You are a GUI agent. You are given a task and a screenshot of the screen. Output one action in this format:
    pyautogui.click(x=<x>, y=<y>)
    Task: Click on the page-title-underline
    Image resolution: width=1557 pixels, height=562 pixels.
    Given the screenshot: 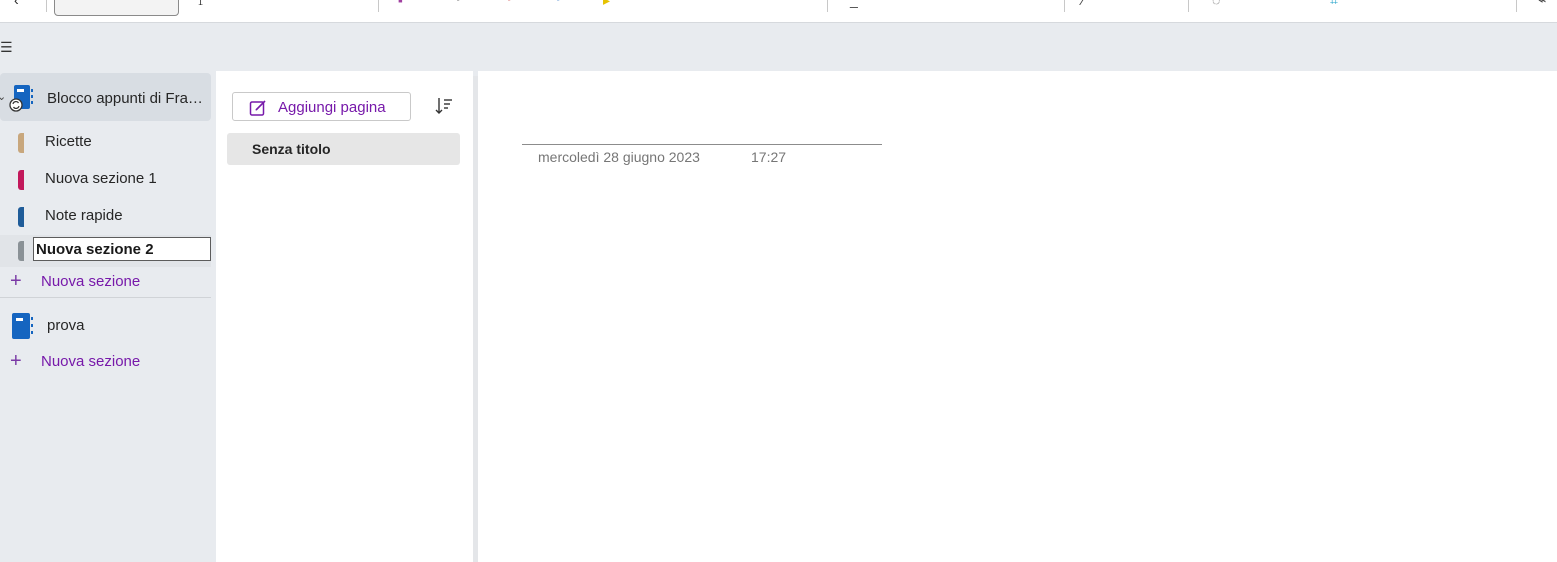 What is the action you would take?
    pyautogui.click(x=702, y=144)
    